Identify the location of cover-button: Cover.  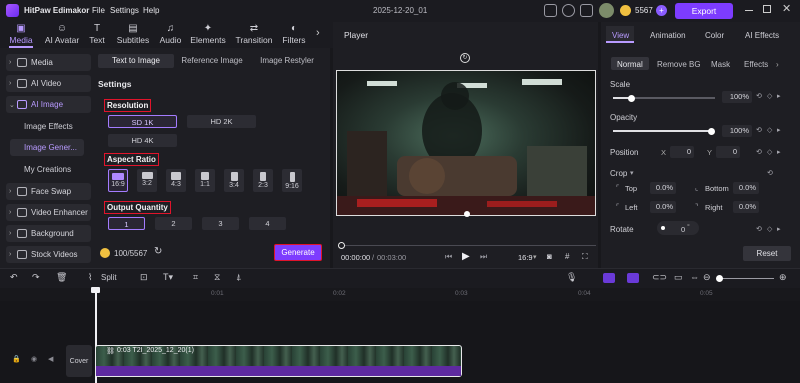
(79, 361).